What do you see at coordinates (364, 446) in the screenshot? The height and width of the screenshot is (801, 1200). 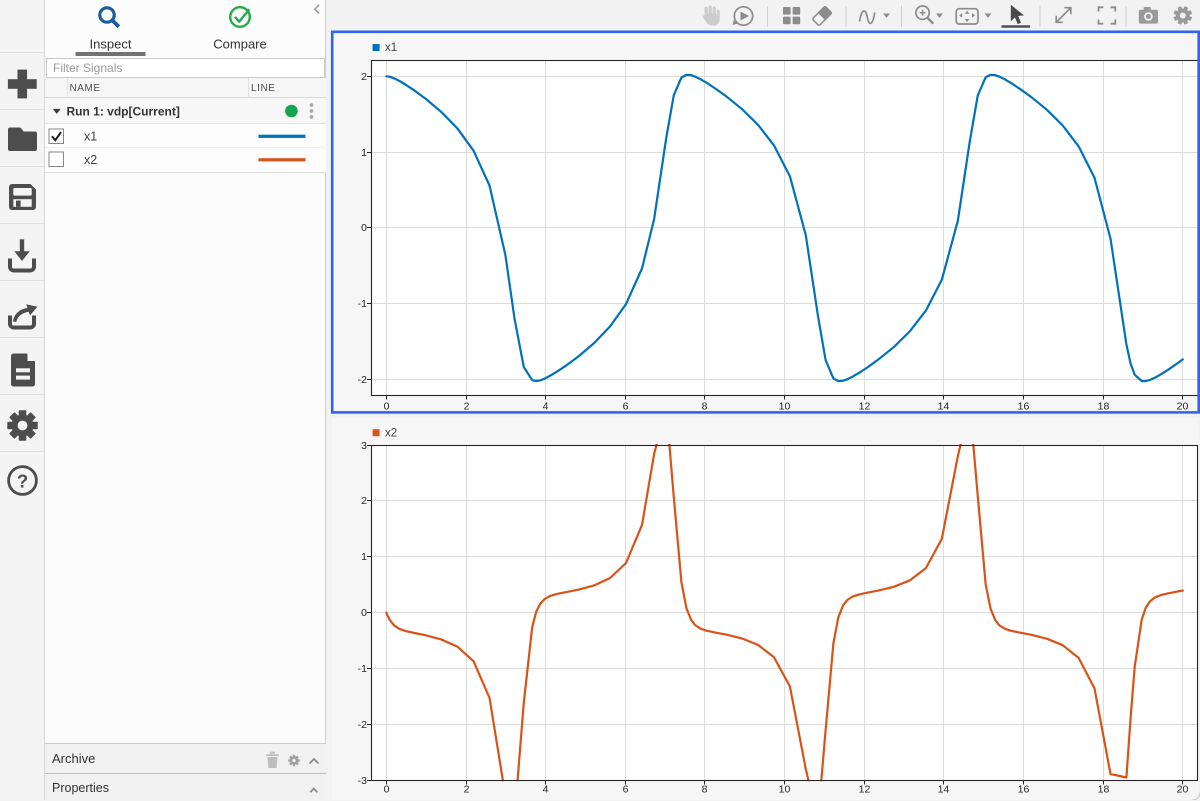 I see `svg-text: 3` at bounding box center [364, 446].